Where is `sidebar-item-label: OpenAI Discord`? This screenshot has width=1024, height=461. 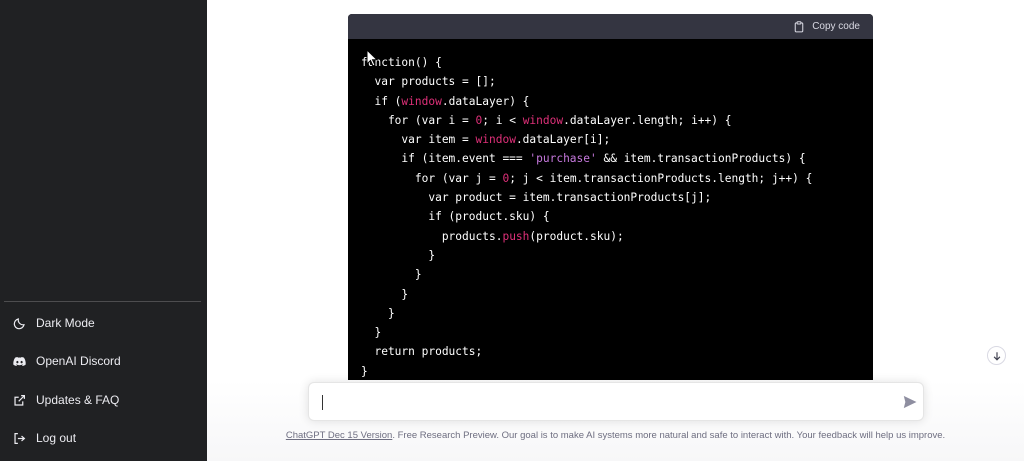 sidebar-item-label: OpenAI Discord is located at coordinates (78, 361).